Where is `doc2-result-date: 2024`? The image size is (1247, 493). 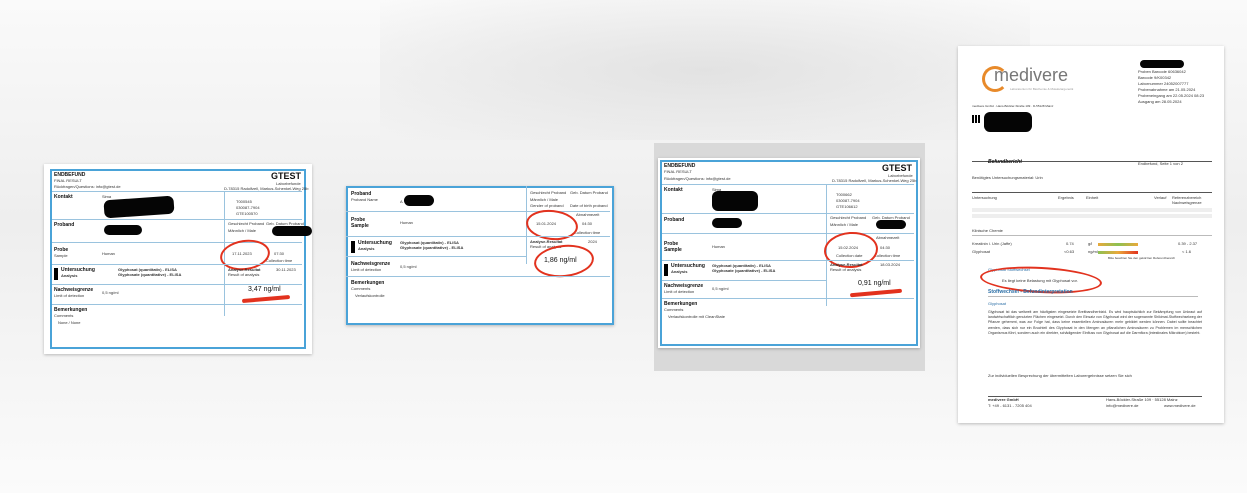
doc2-result-date: 2024 is located at coordinates (592, 241).